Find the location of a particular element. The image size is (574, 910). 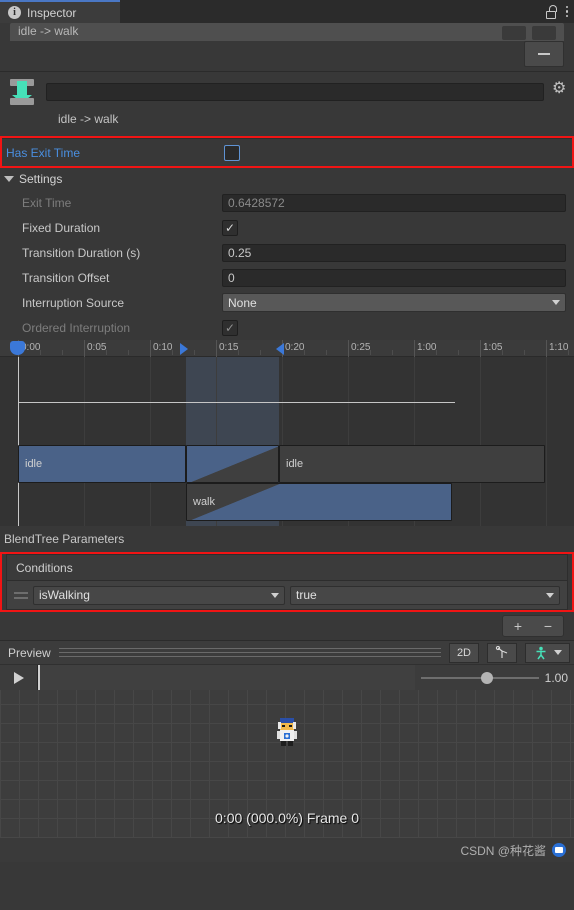

remove-transition-button is located at coordinates (544, 54).